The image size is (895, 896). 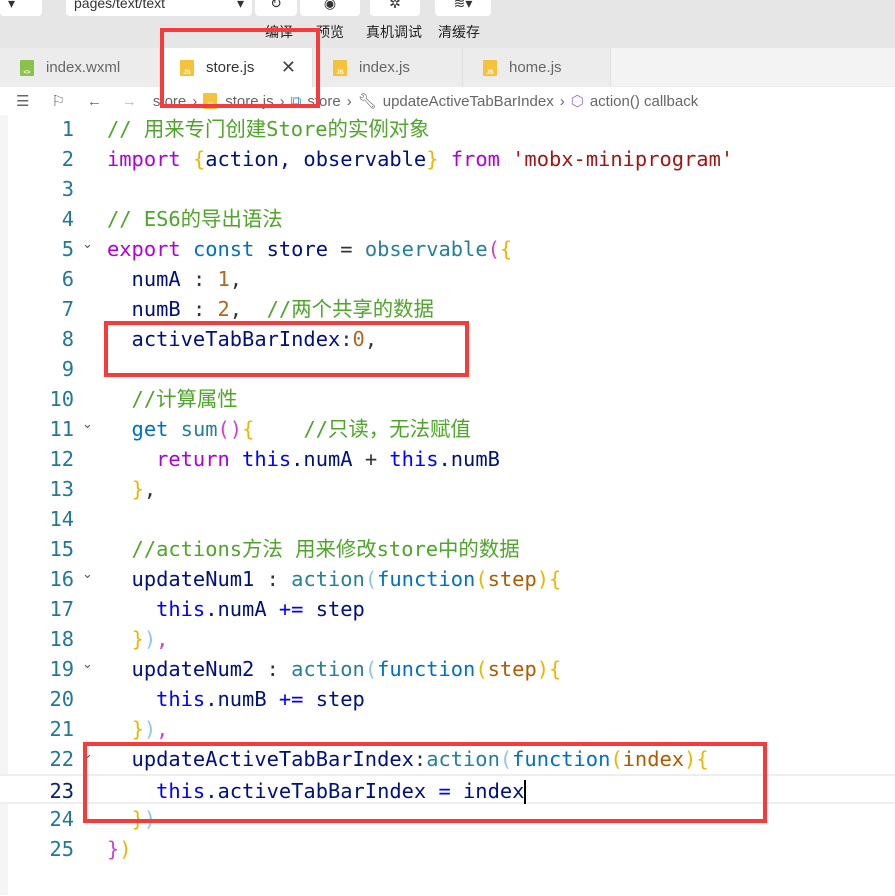 What do you see at coordinates (447, 729) in the screenshot?
I see `code-line: 21 }),` at bounding box center [447, 729].